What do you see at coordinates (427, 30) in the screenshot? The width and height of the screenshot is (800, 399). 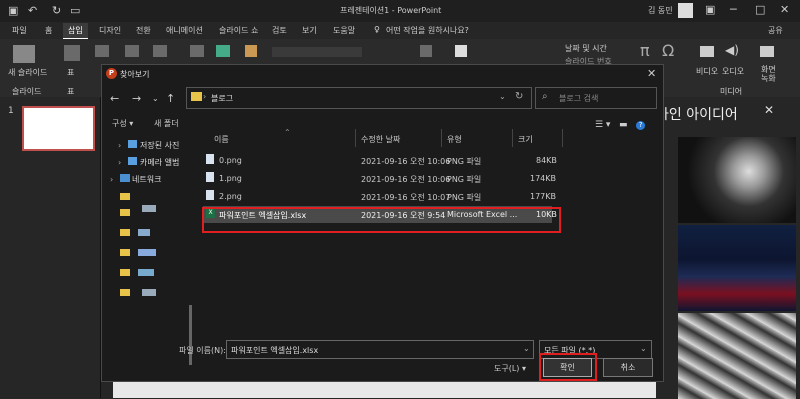 I see `tell-me-box: 어떤 작업을 원하시나요?` at bounding box center [427, 30].